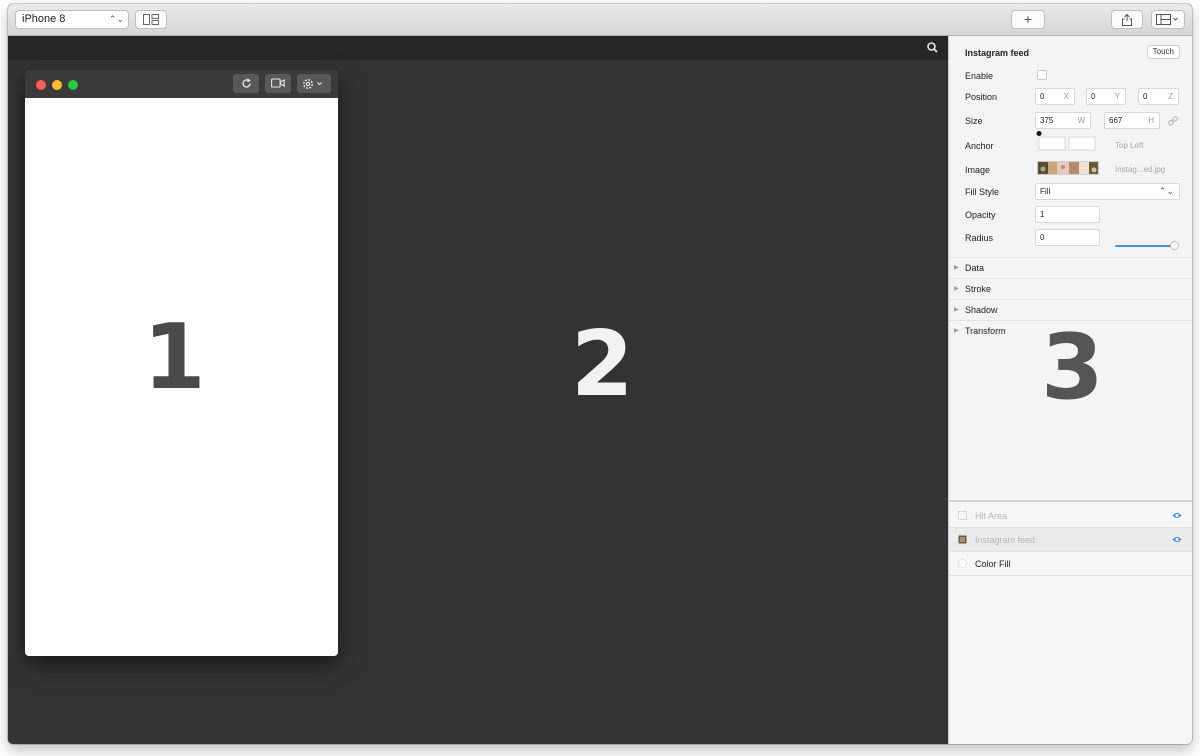 This screenshot has height=756, width=1200. What do you see at coordinates (932, 47) in the screenshot?
I see `search-icon` at bounding box center [932, 47].